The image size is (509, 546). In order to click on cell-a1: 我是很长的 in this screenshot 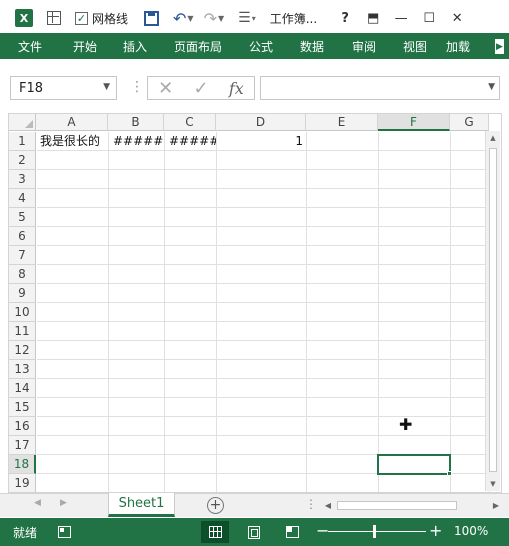, I will do `click(72, 141)`.